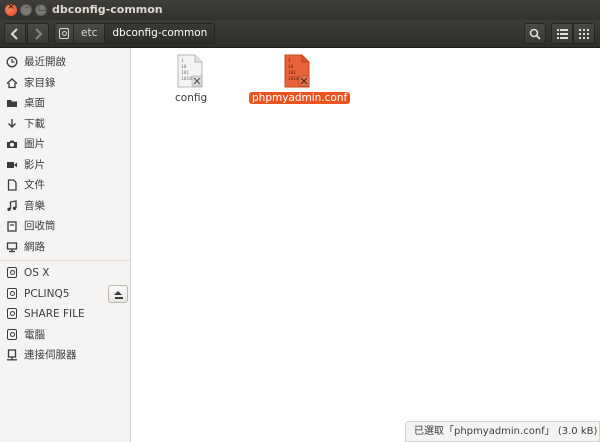  What do you see at coordinates (50, 355) in the screenshot?
I see `sidebar-item-label: 連接伺服器` at bounding box center [50, 355].